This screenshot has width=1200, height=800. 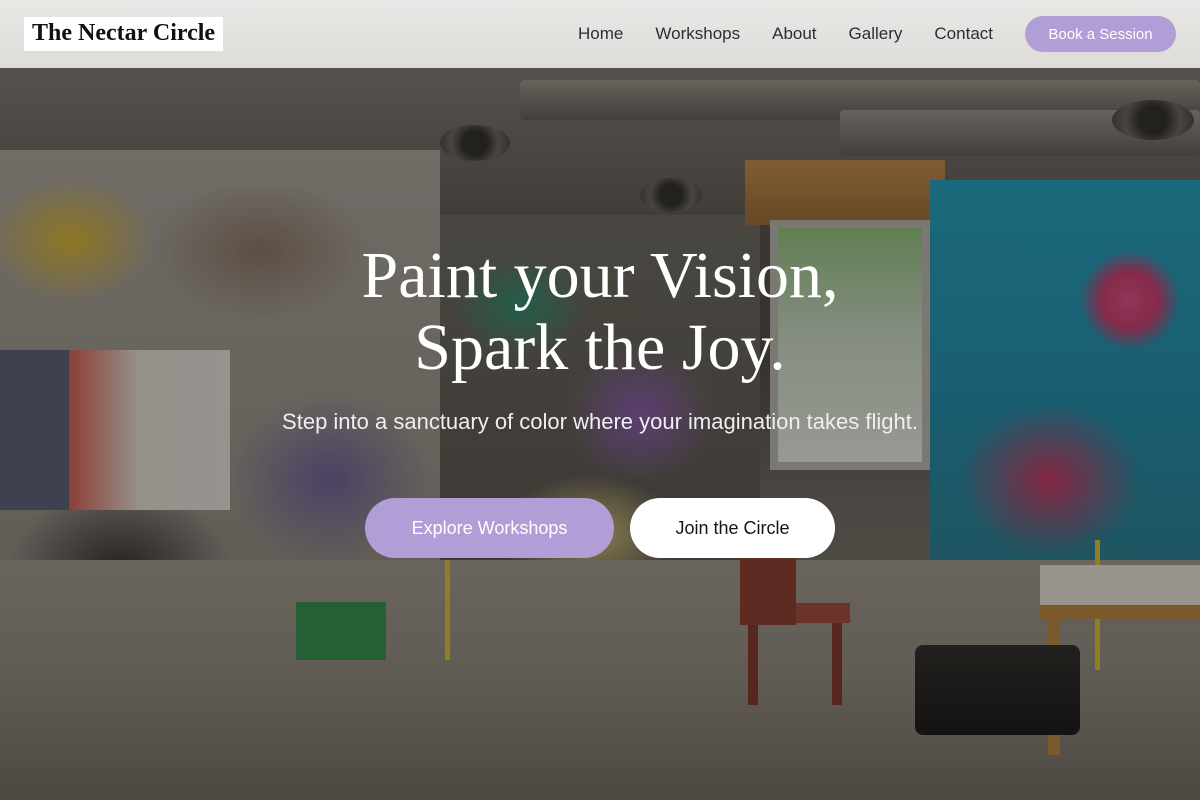 What do you see at coordinates (600, 347) in the screenshot?
I see `hero-headline-line-2: Spark the Joy.` at bounding box center [600, 347].